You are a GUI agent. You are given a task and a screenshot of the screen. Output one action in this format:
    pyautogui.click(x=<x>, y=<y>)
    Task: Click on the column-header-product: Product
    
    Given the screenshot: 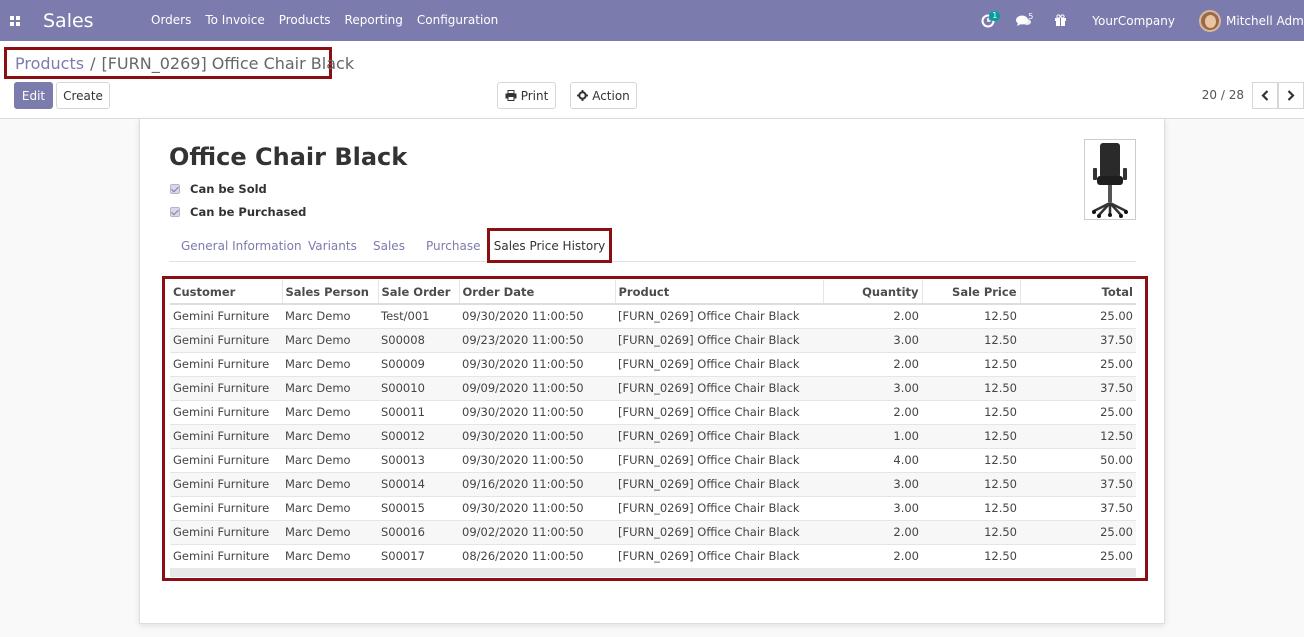 What is the action you would take?
    pyautogui.click(x=719, y=292)
    